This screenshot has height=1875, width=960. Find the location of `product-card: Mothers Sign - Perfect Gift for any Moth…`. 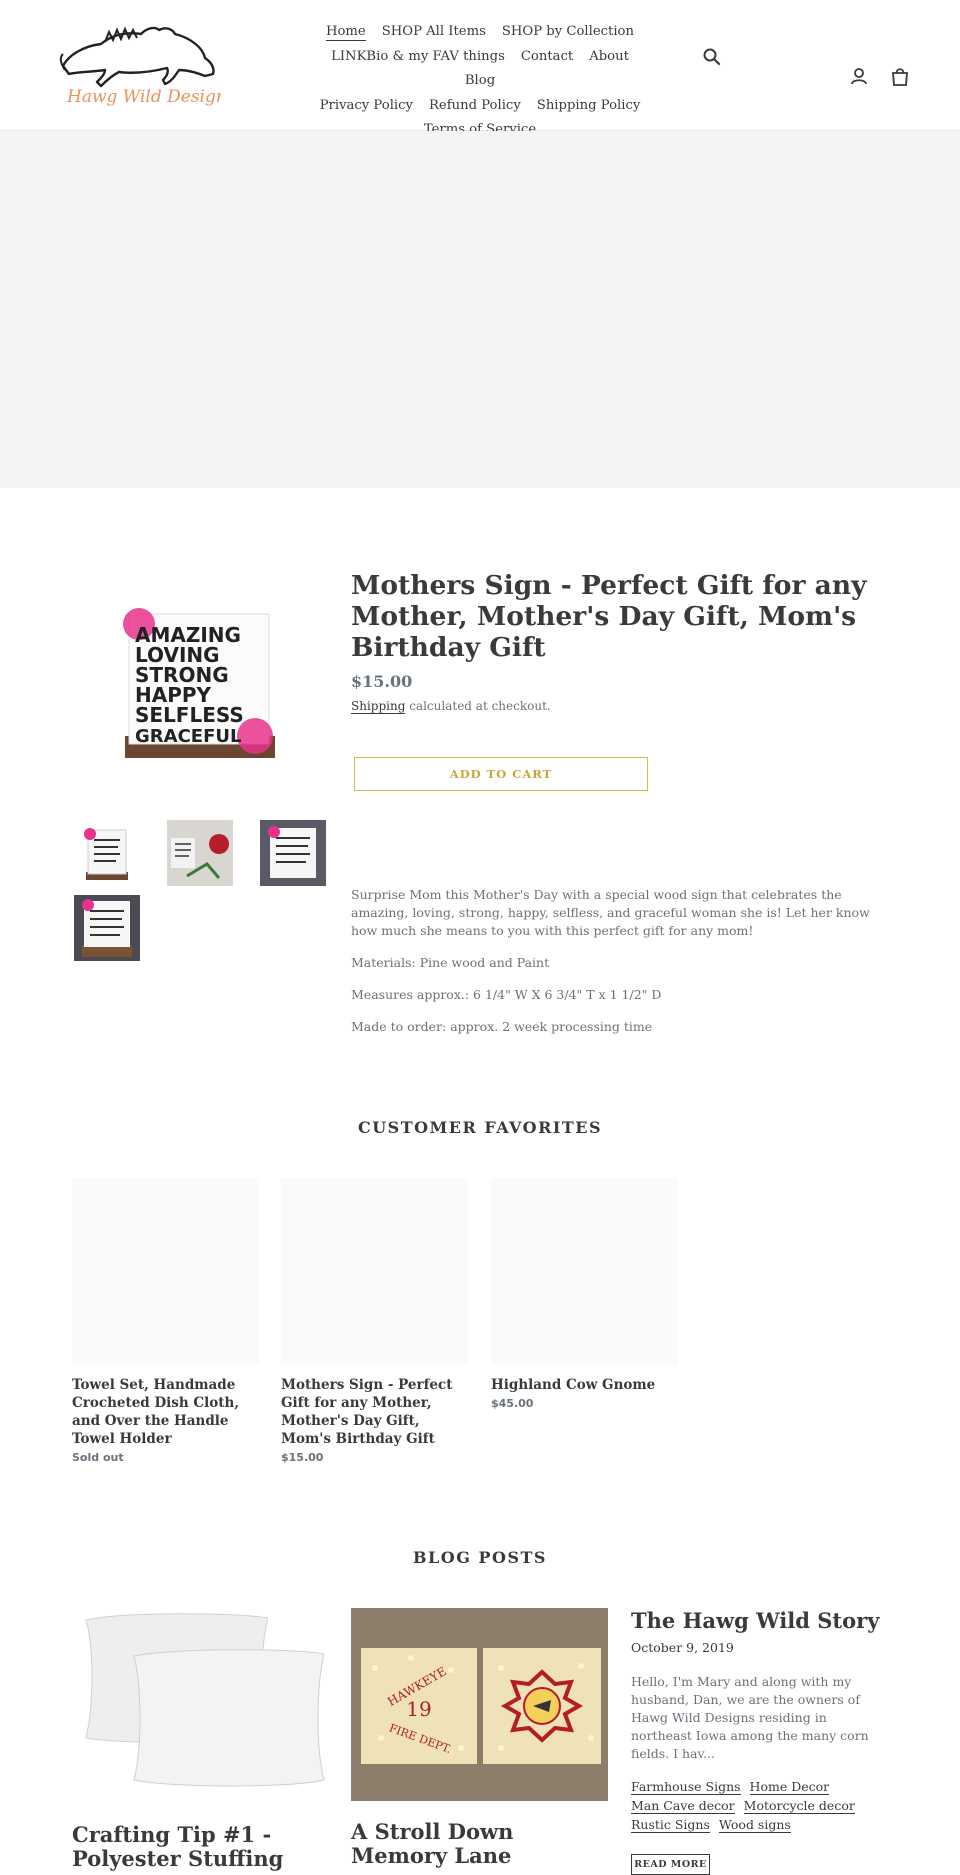

product-card: Mothers Sign - Perfect Gift for any Moth… is located at coordinates (374, 1321).